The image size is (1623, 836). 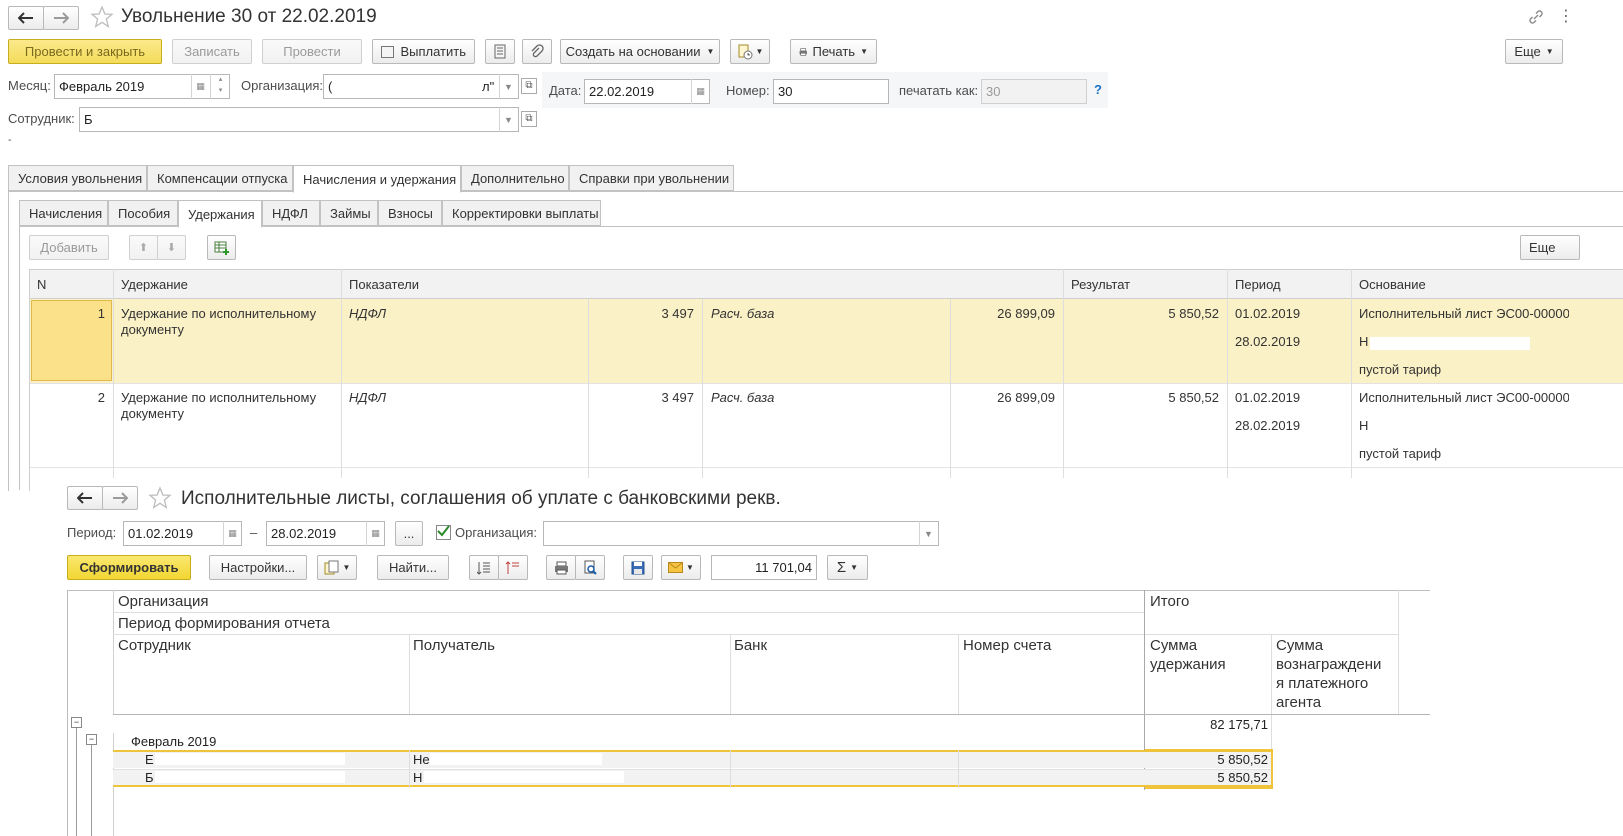 What do you see at coordinates (171, 247) in the screenshot?
I see `move-down-button: ⬇` at bounding box center [171, 247].